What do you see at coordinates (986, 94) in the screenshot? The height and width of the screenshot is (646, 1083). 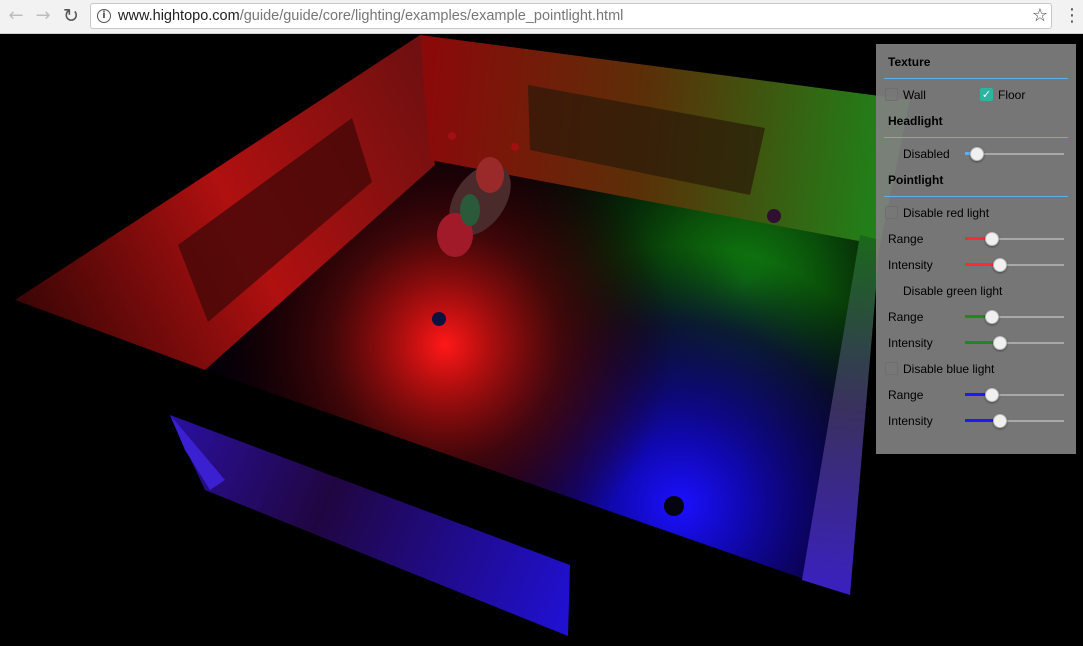 I see `floor-checkbox: ✓` at bounding box center [986, 94].